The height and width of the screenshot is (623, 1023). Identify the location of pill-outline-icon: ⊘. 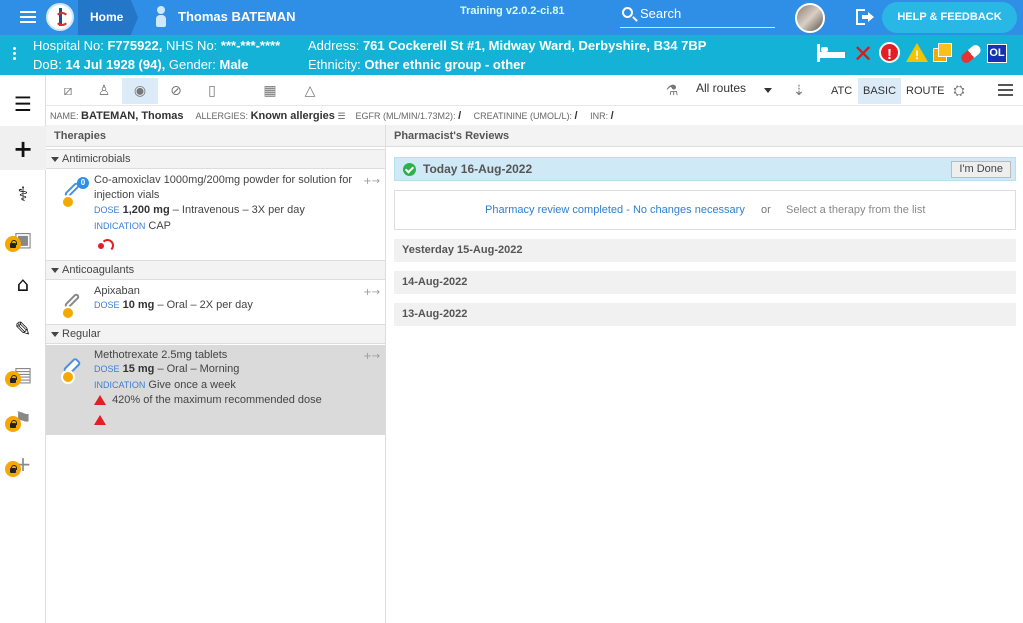
(176, 91).